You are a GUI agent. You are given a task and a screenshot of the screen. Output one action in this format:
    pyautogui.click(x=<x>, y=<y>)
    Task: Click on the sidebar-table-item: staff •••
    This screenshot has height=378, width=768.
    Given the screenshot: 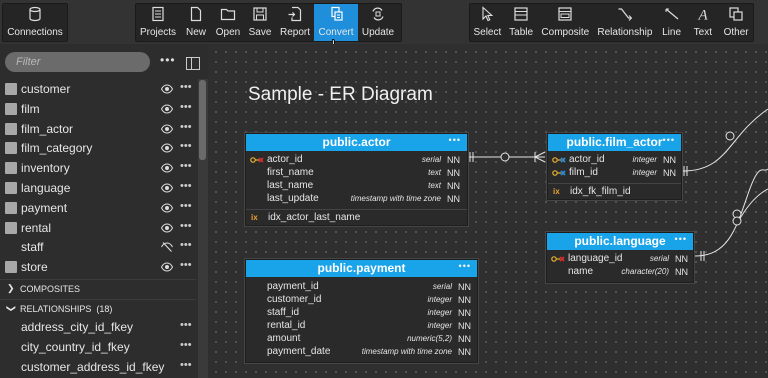 What is the action you would take?
    pyautogui.click(x=98, y=247)
    